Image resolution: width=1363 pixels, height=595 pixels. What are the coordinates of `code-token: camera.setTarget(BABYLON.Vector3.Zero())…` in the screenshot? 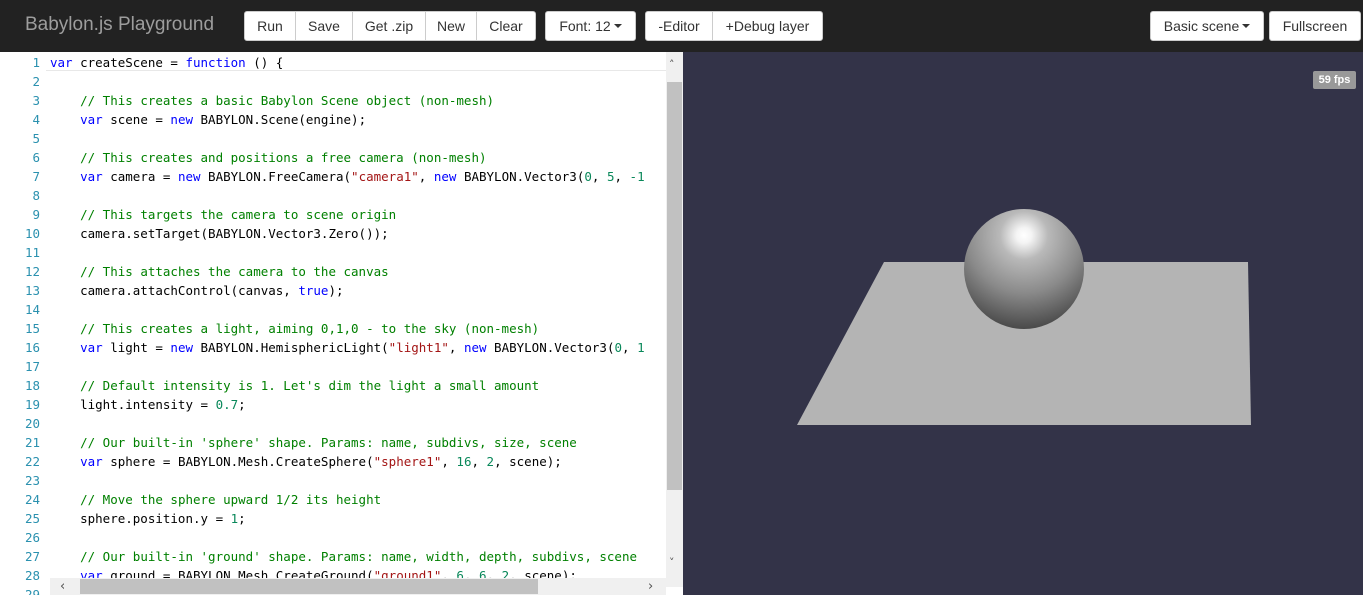 It's located at (219, 233).